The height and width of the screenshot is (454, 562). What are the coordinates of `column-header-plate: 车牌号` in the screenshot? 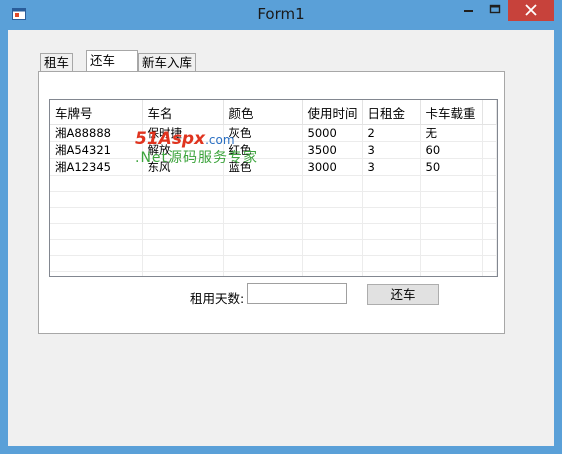 It's located at (96, 112).